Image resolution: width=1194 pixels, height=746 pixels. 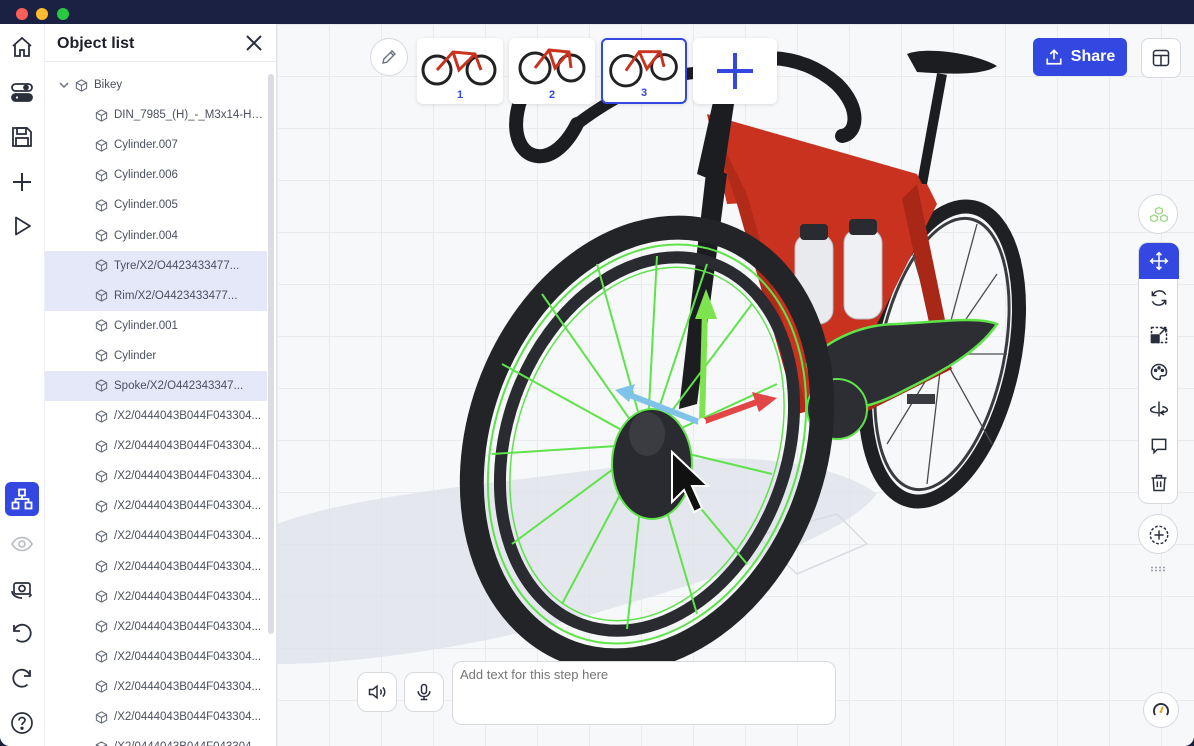 I want to click on redo-button, so click(x=22, y=678).